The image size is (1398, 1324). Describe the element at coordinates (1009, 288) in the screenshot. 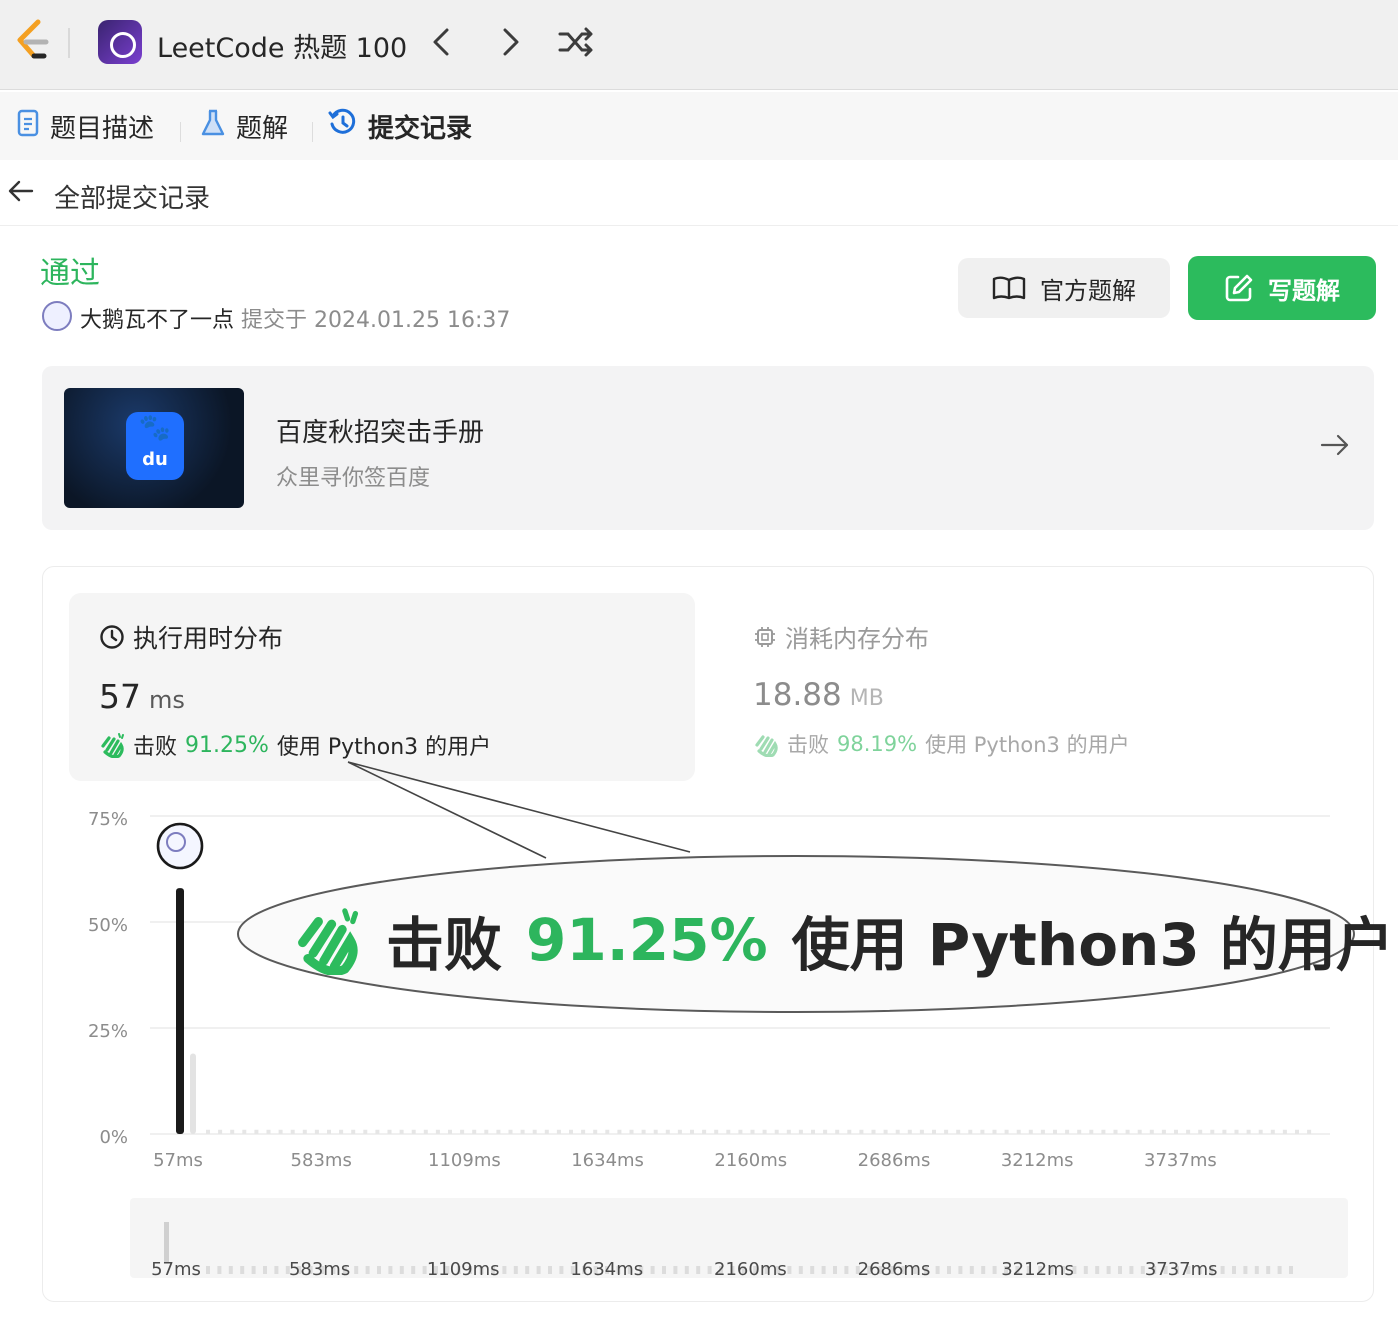

I see `book-icon` at that location.